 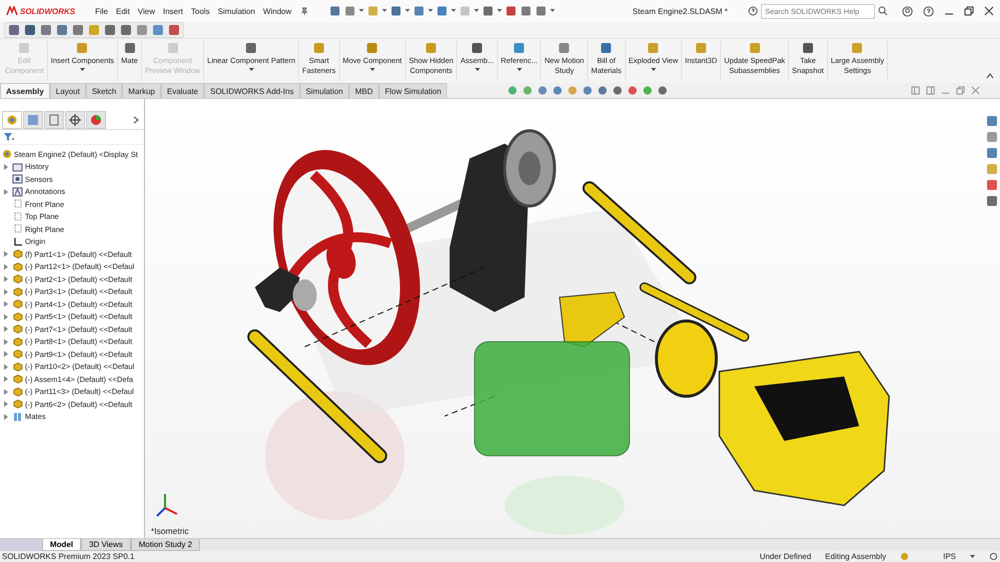 What do you see at coordinates (17, 179) in the screenshot?
I see `sensor-icon` at bounding box center [17, 179].